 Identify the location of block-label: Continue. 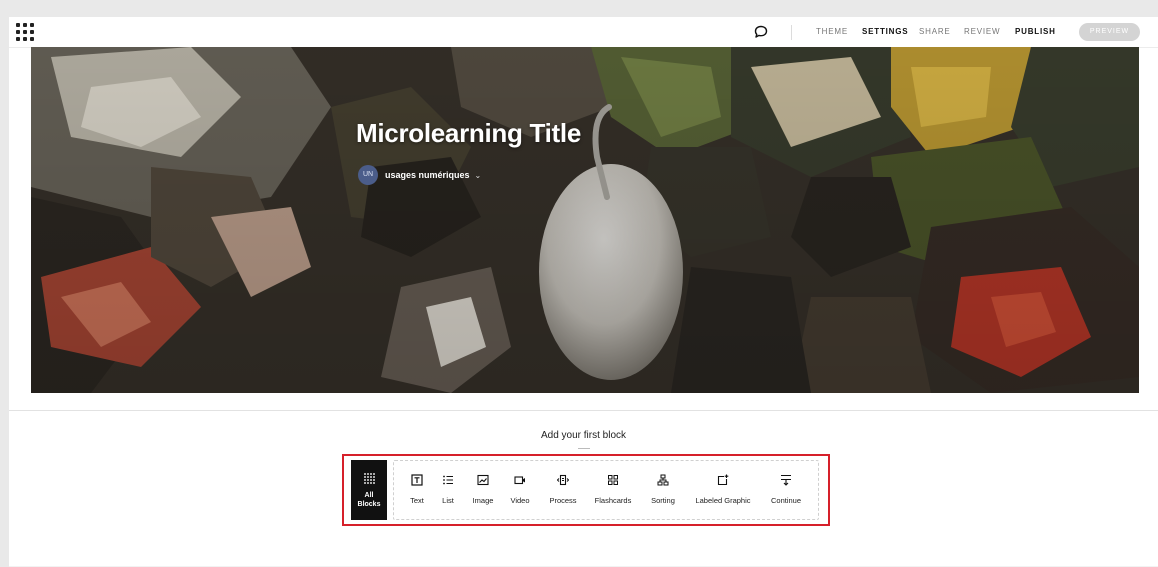
(786, 500).